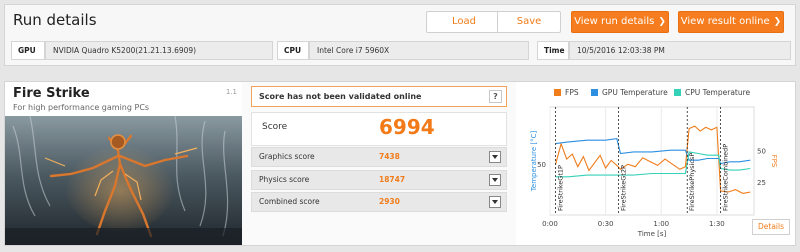  I want to click on graphics-score-label: Graphics score, so click(287, 156).